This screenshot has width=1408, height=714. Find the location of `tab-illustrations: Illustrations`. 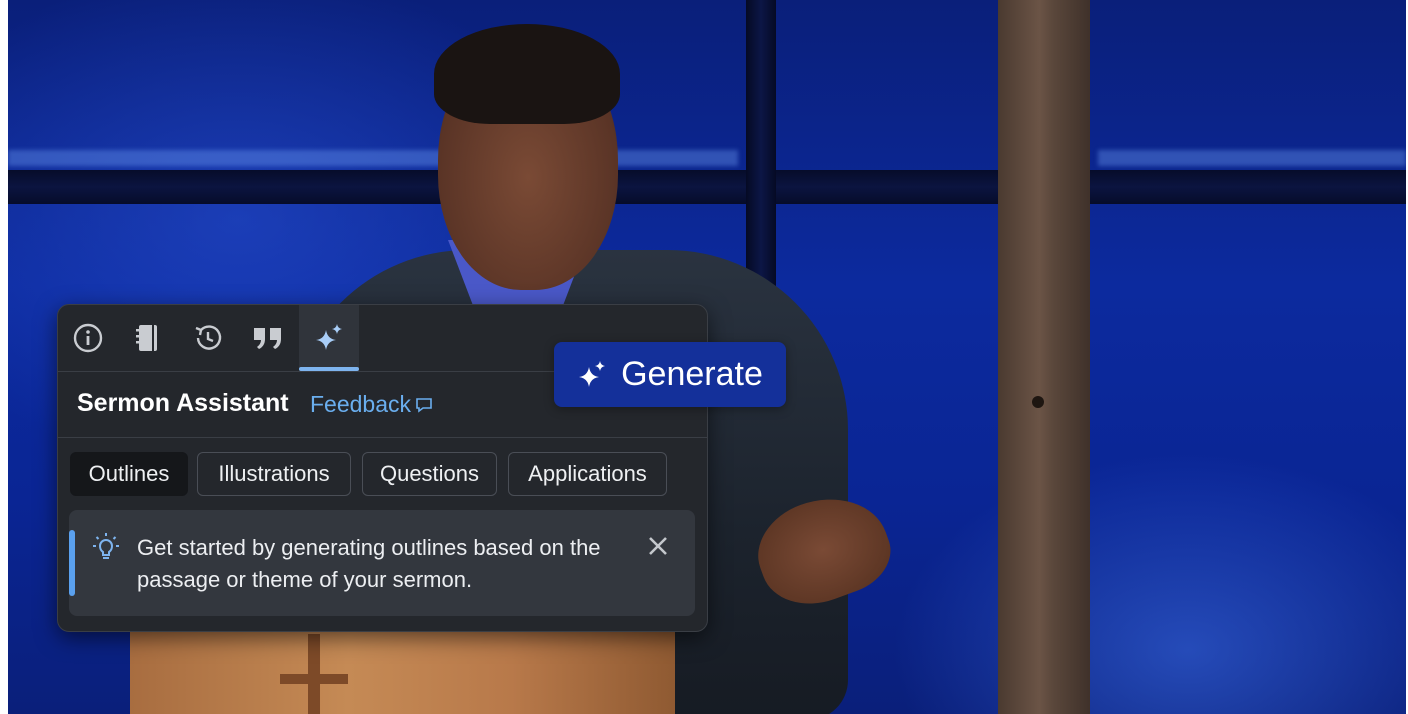

tab-illustrations: Illustrations is located at coordinates (274, 474).